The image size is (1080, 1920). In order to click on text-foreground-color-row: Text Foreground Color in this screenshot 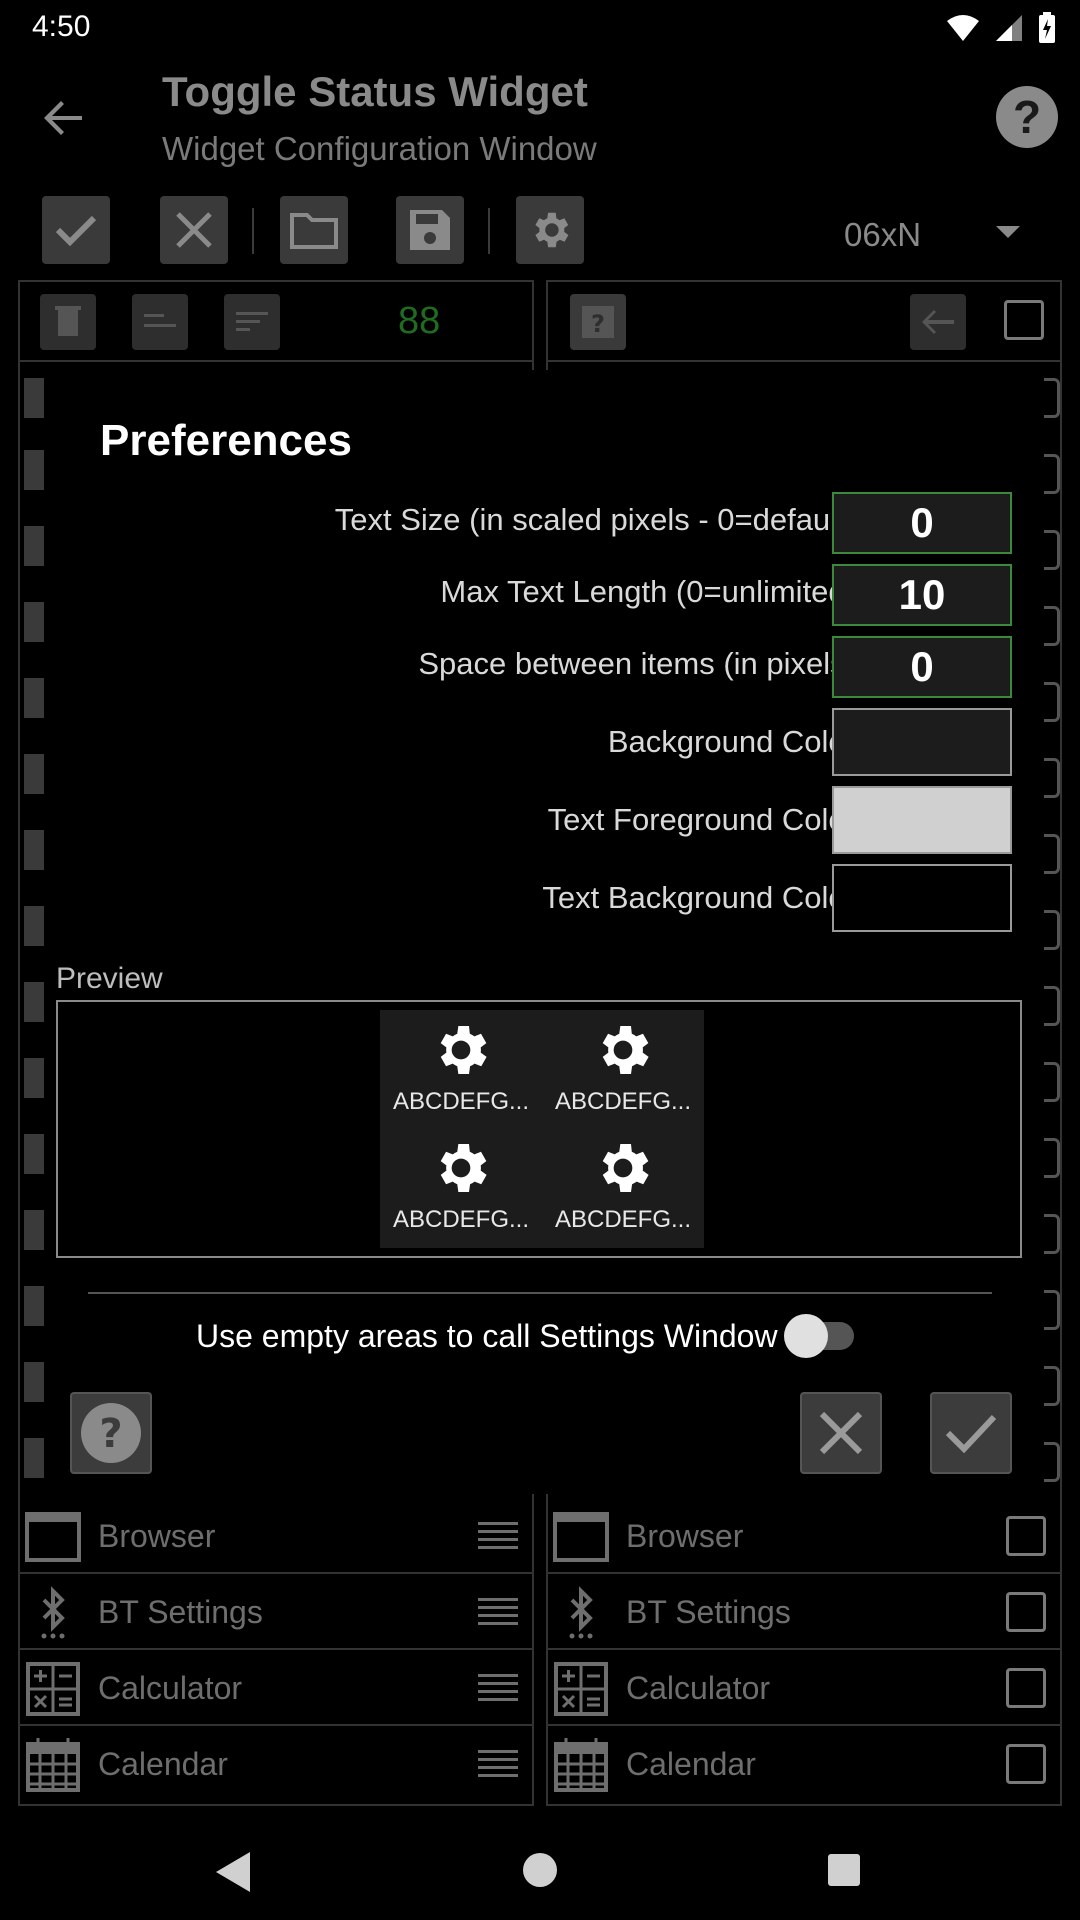, I will do `click(535, 820)`.